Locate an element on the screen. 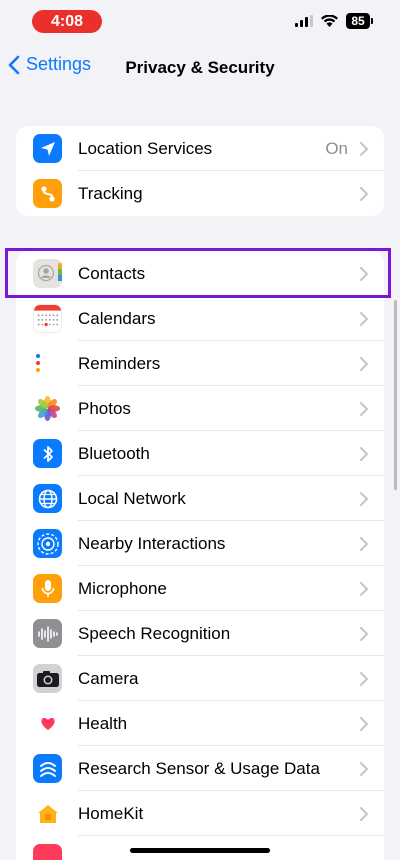 The height and width of the screenshot is (860, 400). row-value: On is located at coordinates (336, 148).